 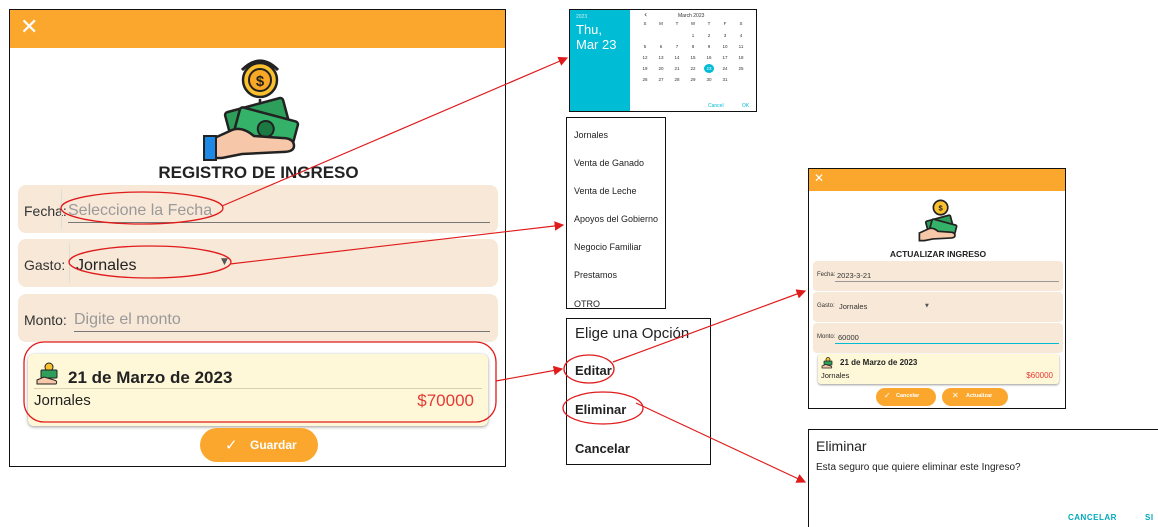 What do you see at coordinates (1039, 375) in the screenshot?
I see `record-amount: $60000` at bounding box center [1039, 375].